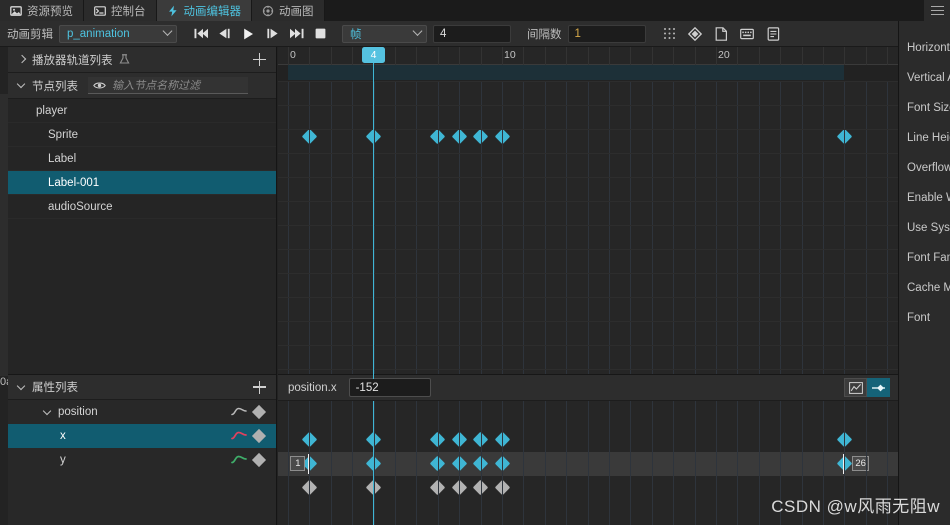  Describe the element at coordinates (200, 33) in the screenshot. I see `skip-to-start-icon` at that location.